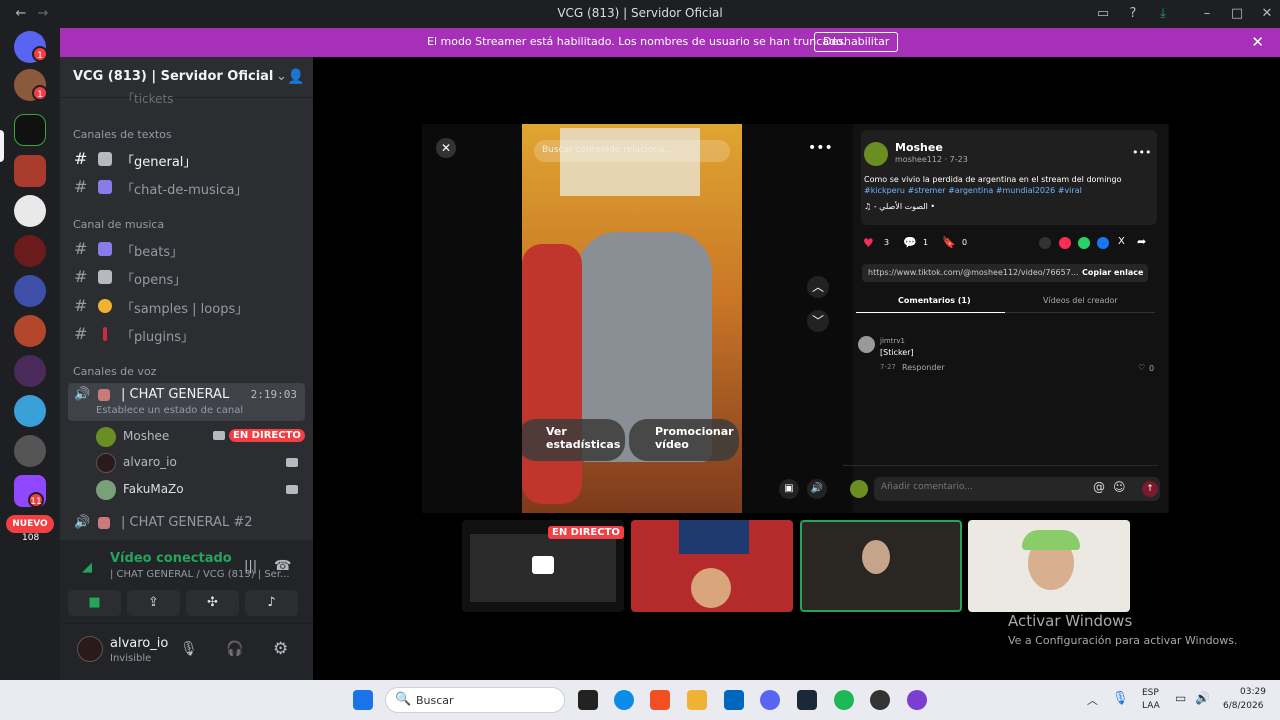 The height and width of the screenshot is (720, 1280). Describe the element at coordinates (1163, 14) in the screenshot. I see `download-icon: ⤓` at that location.